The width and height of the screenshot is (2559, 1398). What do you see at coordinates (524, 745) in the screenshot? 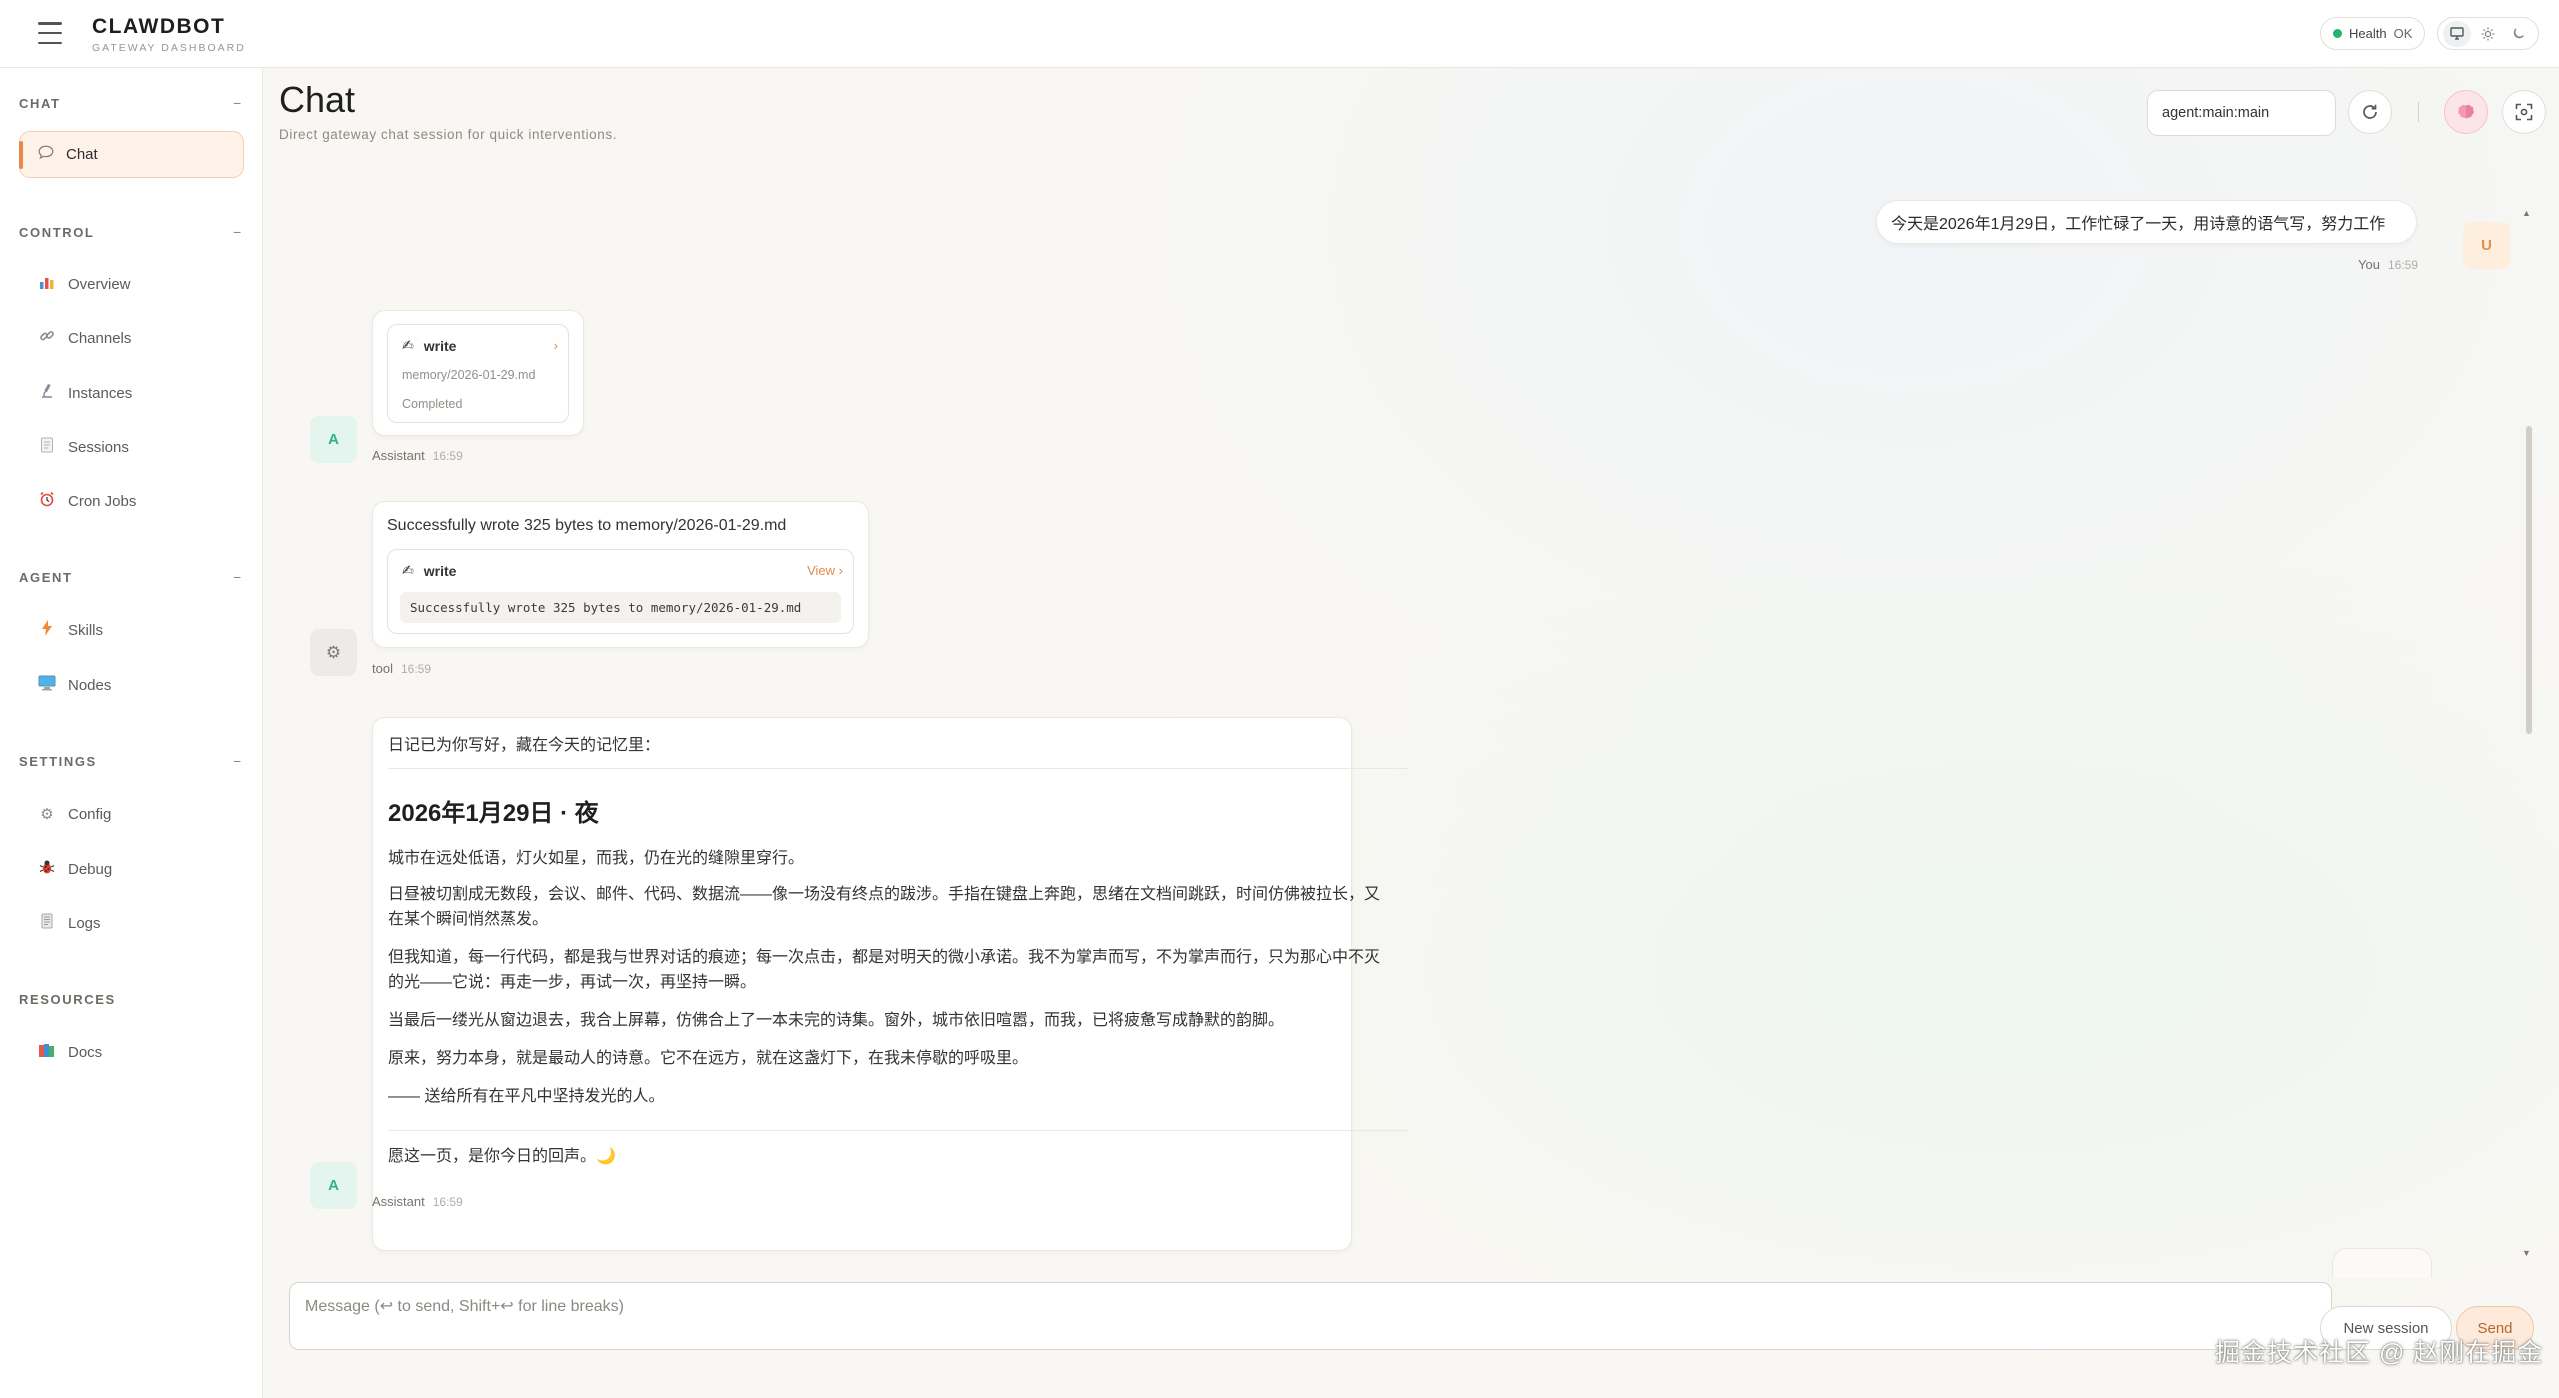
I see `poem-intro: 日记已为你写好，藏在今天的记忆里：` at bounding box center [524, 745].